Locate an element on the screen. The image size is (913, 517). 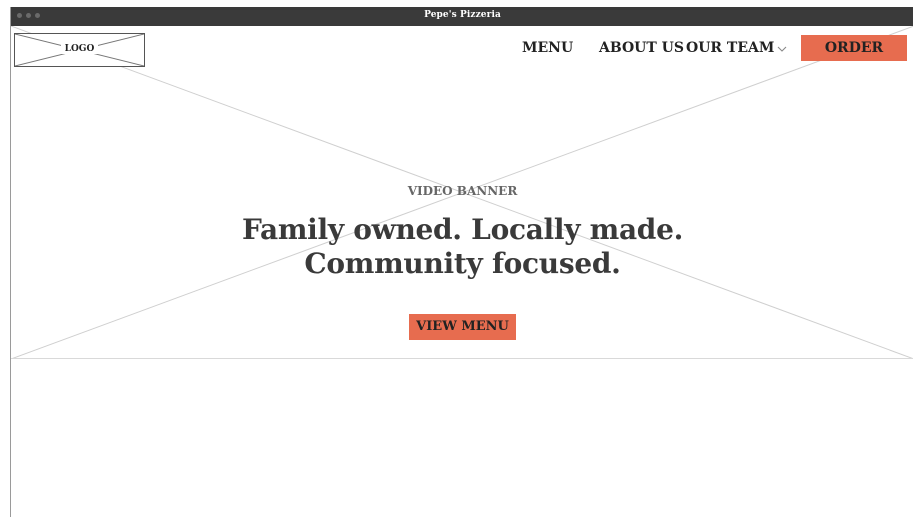
logo-placeholder: LOGO is located at coordinates (79, 50).